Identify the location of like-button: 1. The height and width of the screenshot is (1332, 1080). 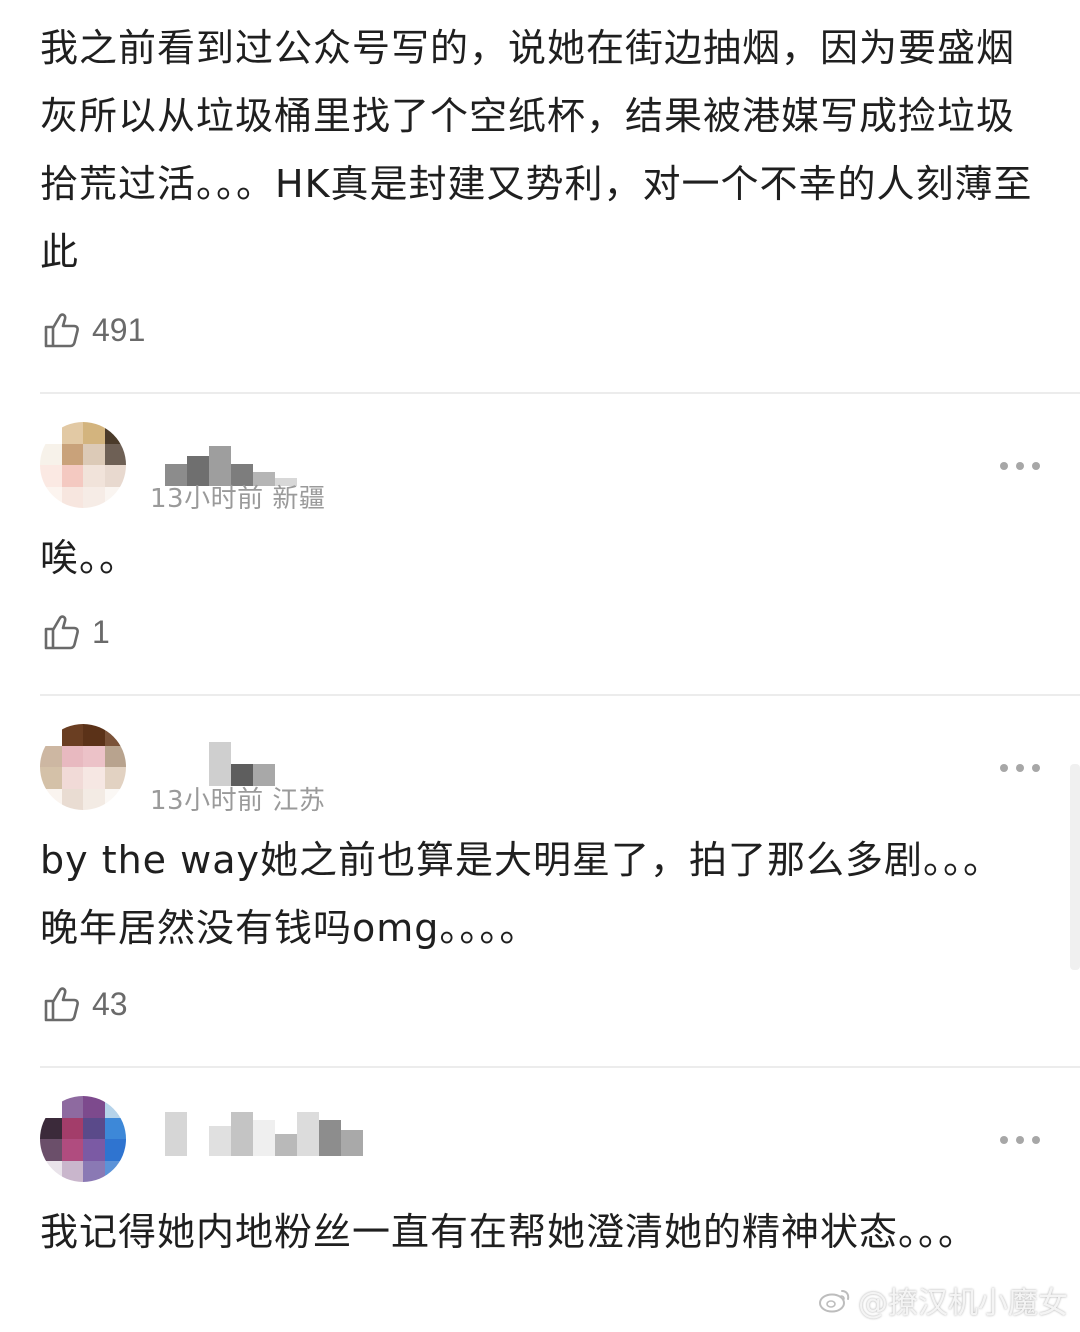
(76, 632).